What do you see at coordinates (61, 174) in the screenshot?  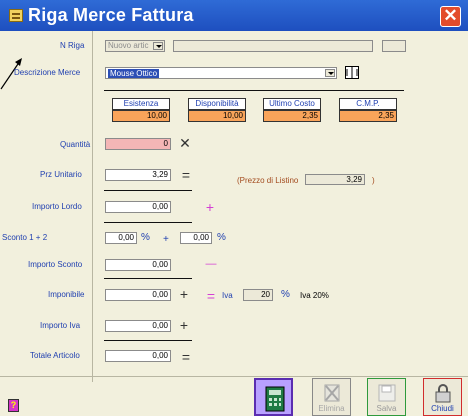 I see `prz-unitario-label: Prz Unitario` at bounding box center [61, 174].